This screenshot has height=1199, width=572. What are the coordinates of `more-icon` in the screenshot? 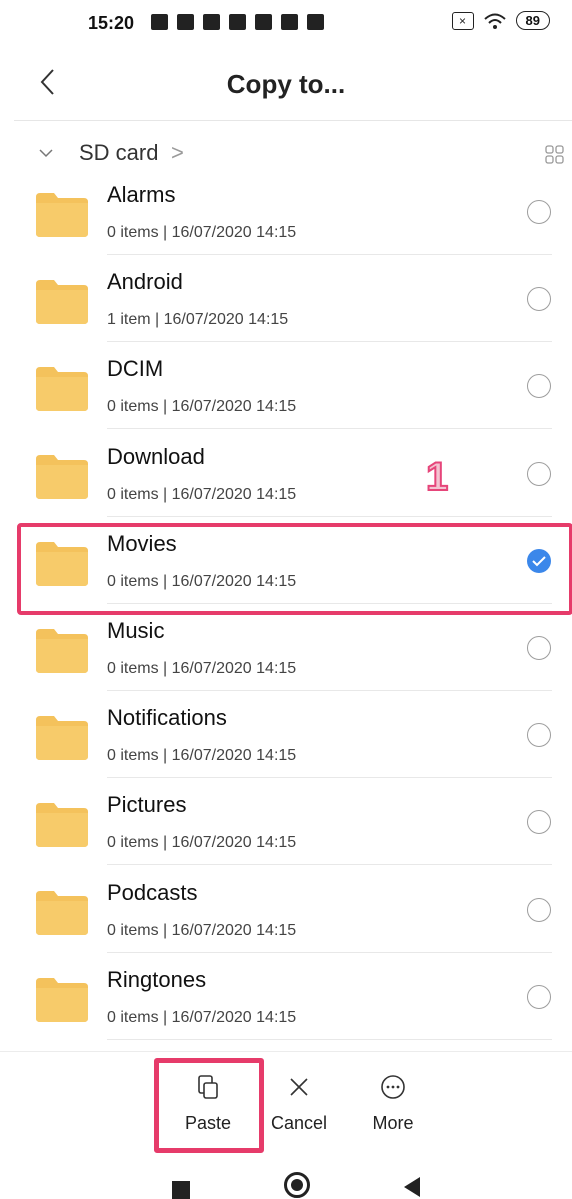 It's located at (393, 1087).